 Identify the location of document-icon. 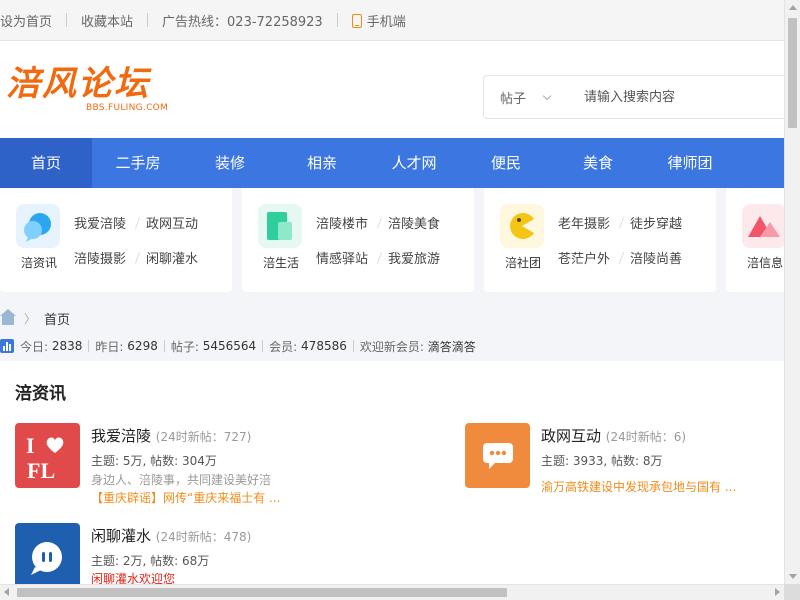
(280, 226).